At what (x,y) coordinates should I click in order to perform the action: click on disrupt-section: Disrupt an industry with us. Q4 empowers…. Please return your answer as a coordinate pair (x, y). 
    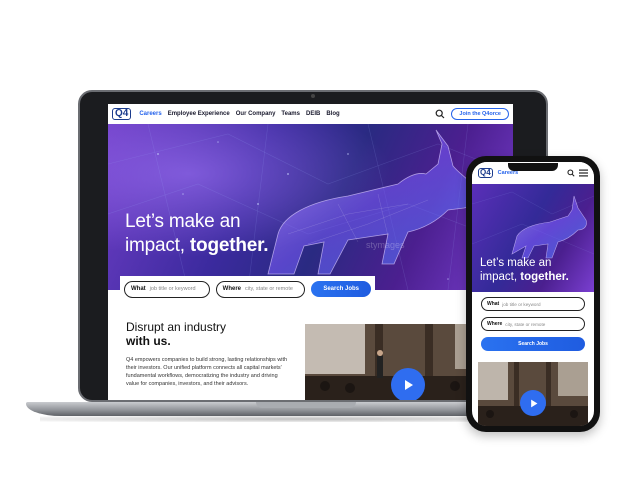
    Looking at the image, I should click on (310, 351).